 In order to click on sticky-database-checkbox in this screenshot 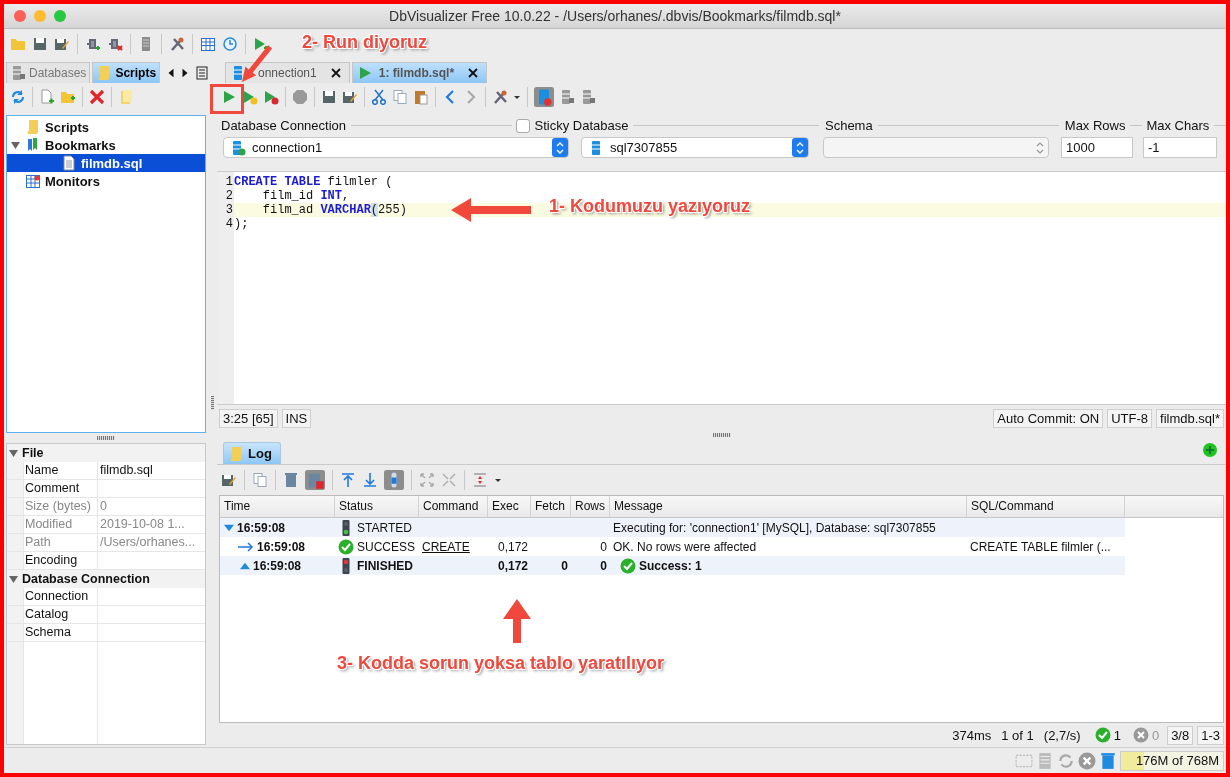, I will do `click(522, 125)`.